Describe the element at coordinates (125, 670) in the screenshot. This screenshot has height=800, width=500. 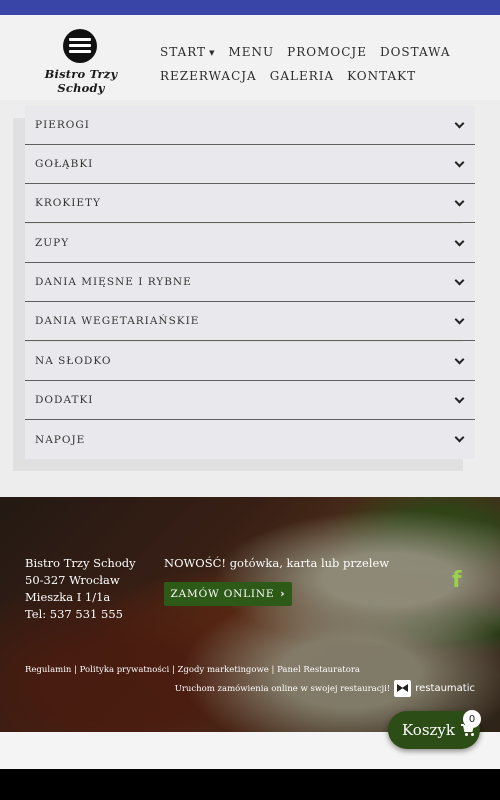
I see `link-polityka-prywatnosci: Polityka prywatności` at that location.